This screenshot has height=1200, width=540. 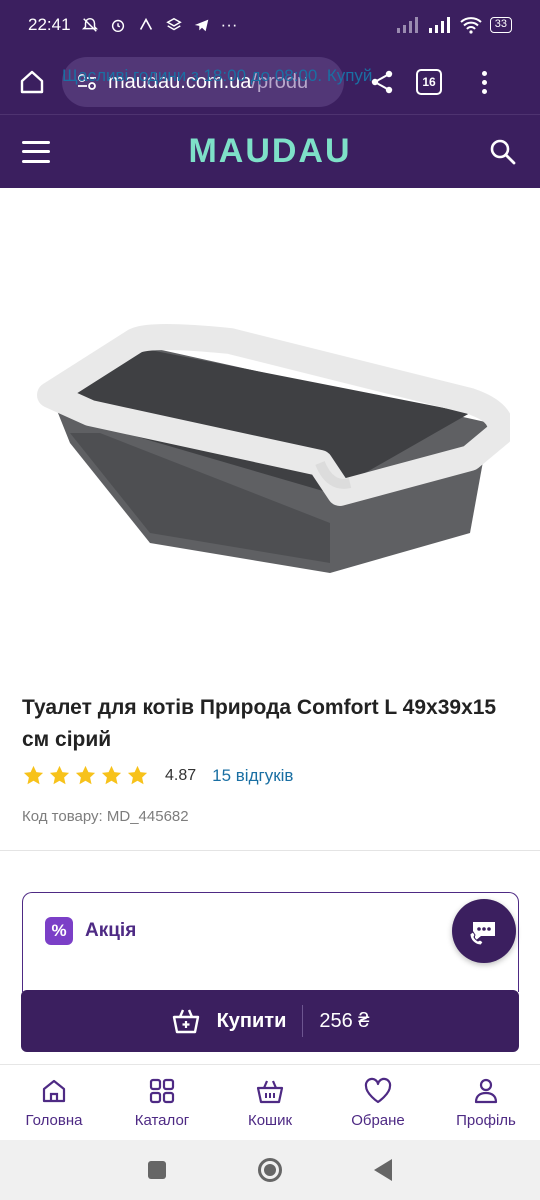 I want to click on promo-card: % Акція, so click(x=270, y=942).